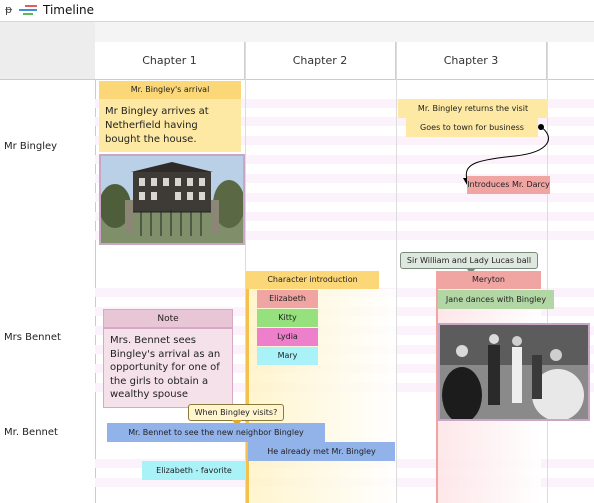  I want to click on chapter-header-3: Chapter 3, so click(471, 61).